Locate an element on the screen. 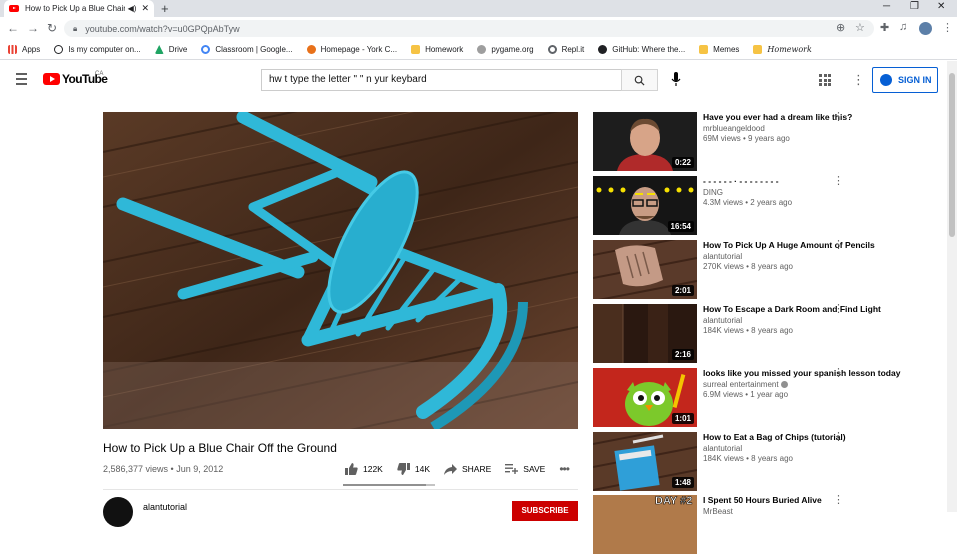 Image resolution: width=957 pixels, height=555 pixels. new-tab-icon: + is located at coordinates (165, 8).